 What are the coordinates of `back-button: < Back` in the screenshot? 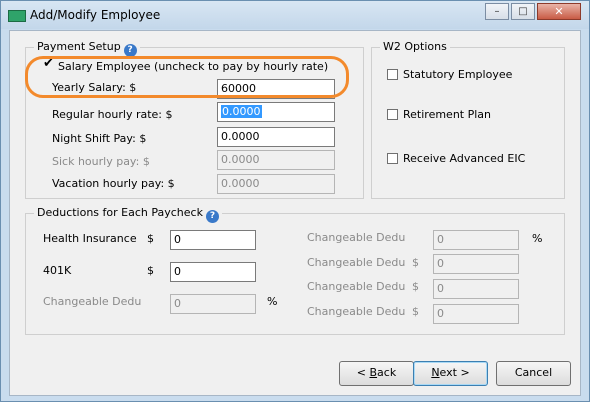 It's located at (376, 373).